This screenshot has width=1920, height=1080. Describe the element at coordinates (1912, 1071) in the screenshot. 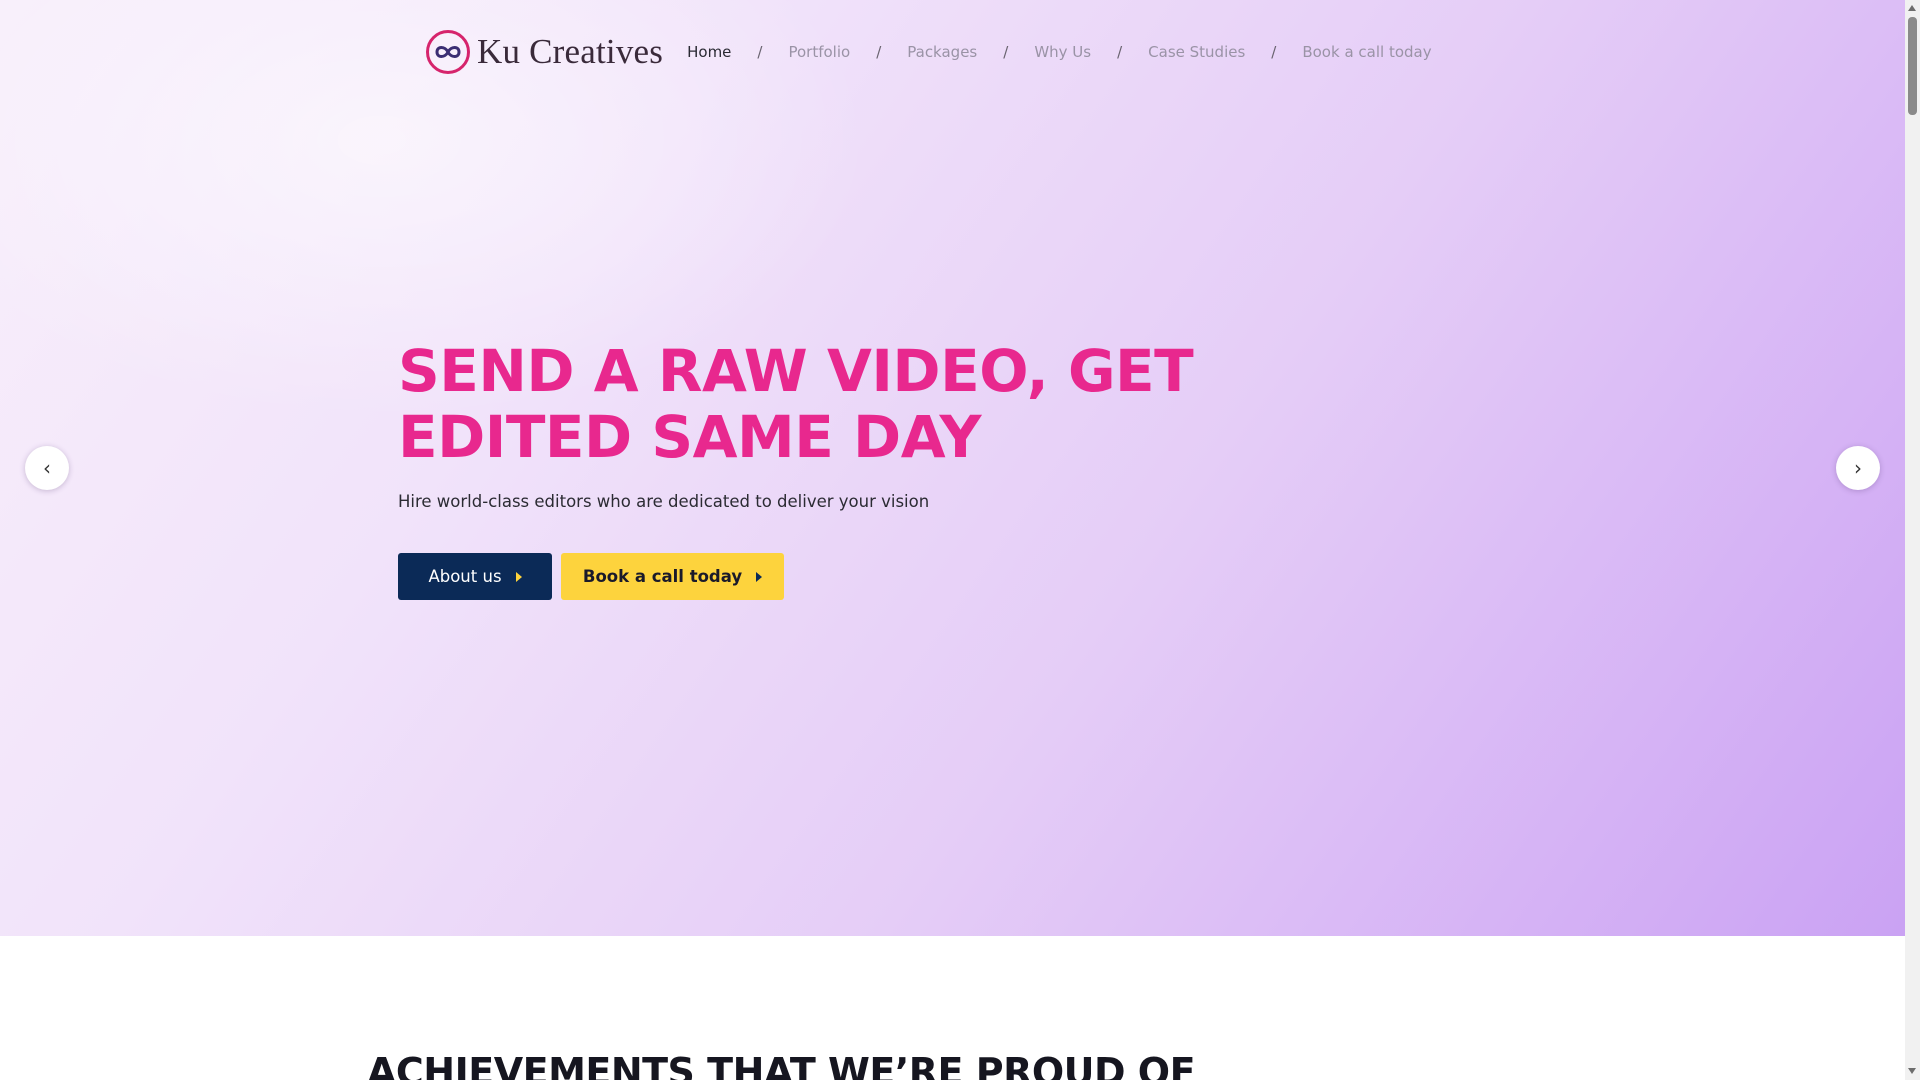

I see `scroll-down-arrow-icon` at that location.